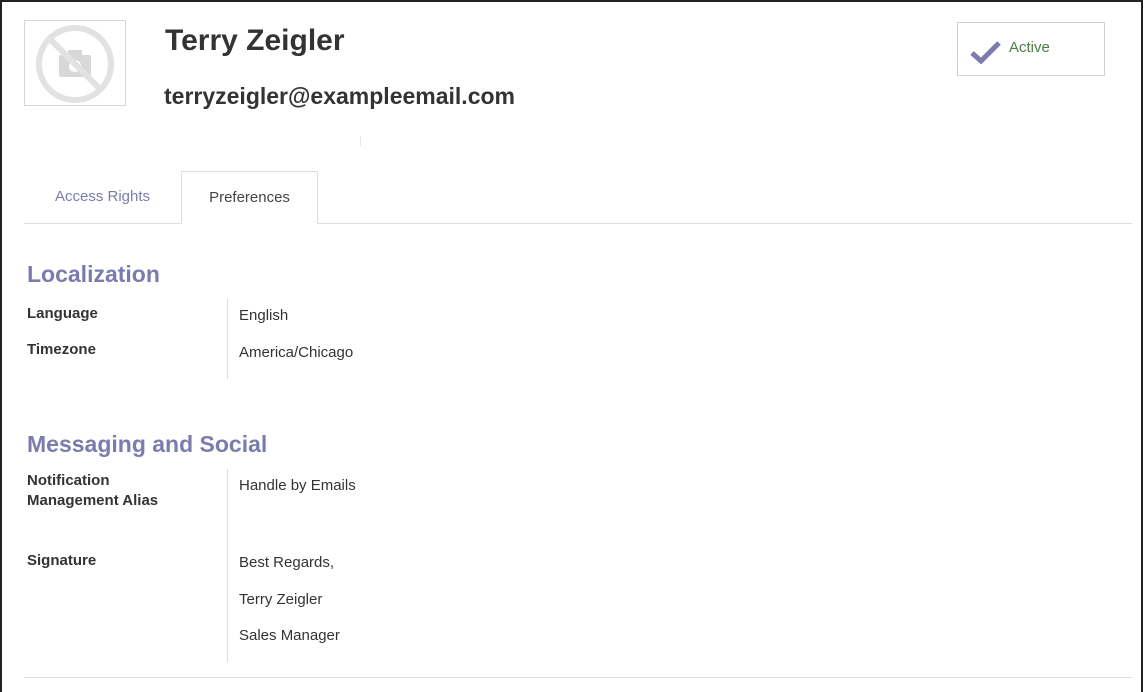 The width and height of the screenshot is (1146, 692). I want to click on notification-label: Notification Management Alias, so click(93, 490).